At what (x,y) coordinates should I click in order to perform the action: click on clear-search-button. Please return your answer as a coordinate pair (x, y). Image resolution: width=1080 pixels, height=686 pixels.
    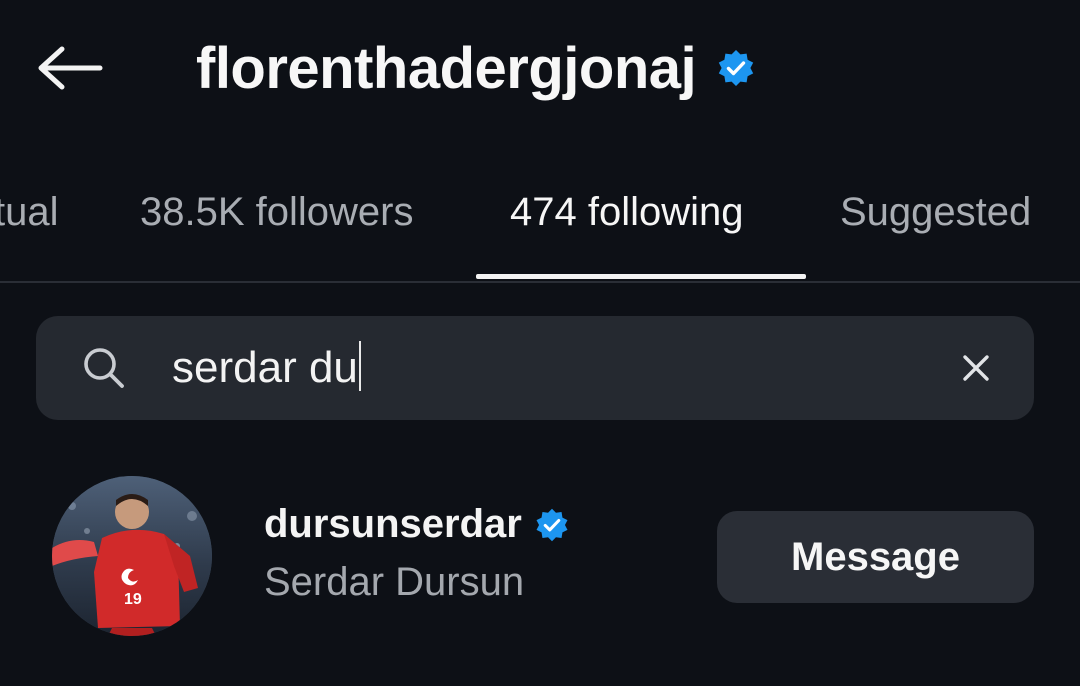
    Looking at the image, I should click on (976, 368).